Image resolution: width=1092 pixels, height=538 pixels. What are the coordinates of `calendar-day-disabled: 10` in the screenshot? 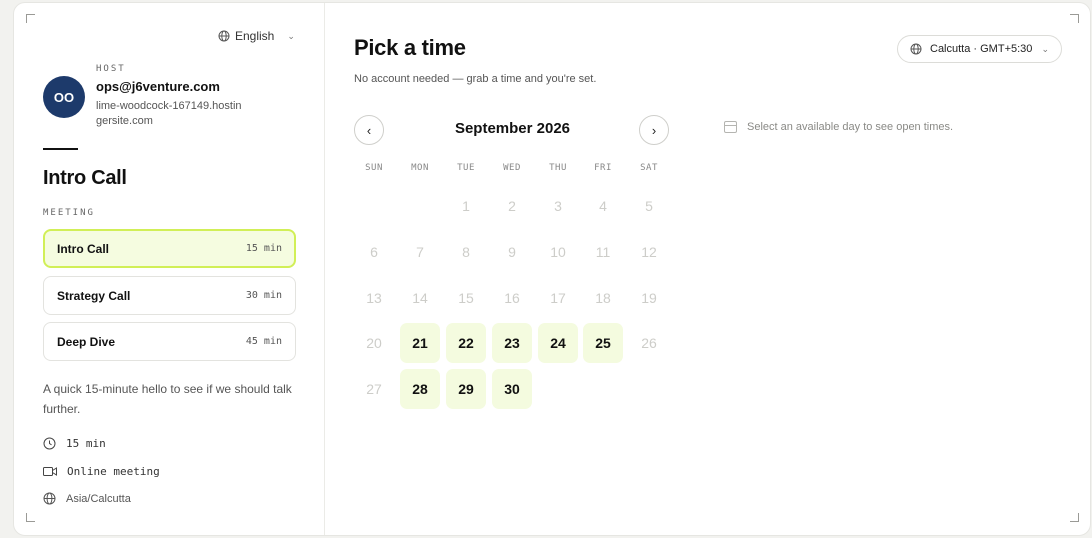 It's located at (558, 252).